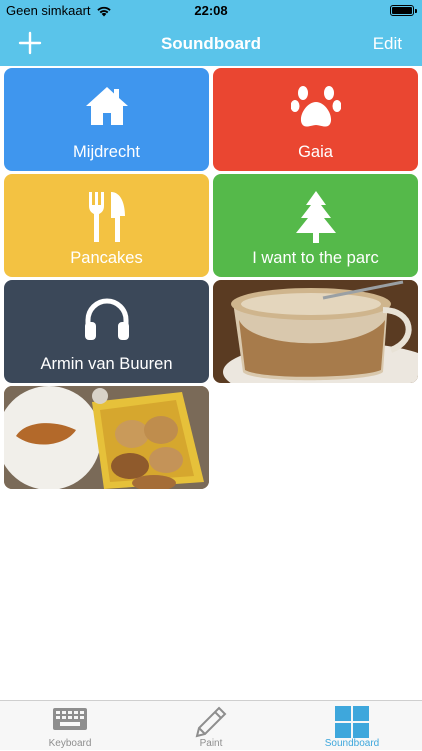 The height and width of the screenshot is (751, 422). I want to click on pencil-icon, so click(211, 722).